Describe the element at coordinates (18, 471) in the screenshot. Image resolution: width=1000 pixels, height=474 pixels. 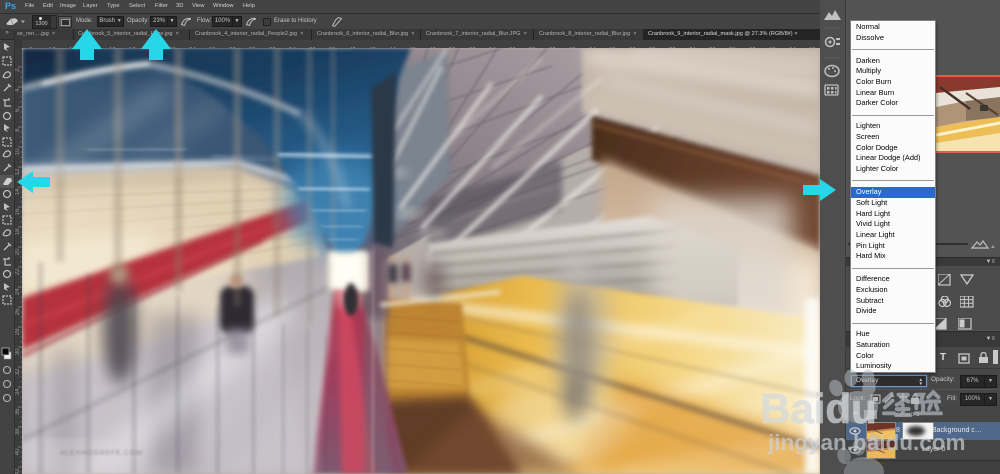
I see `svg-text: 42` at that location.